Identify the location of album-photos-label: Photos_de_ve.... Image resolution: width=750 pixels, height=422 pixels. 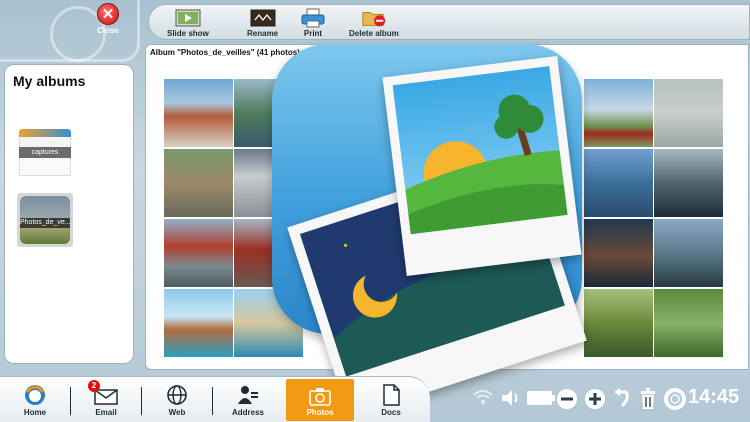
(45, 223).